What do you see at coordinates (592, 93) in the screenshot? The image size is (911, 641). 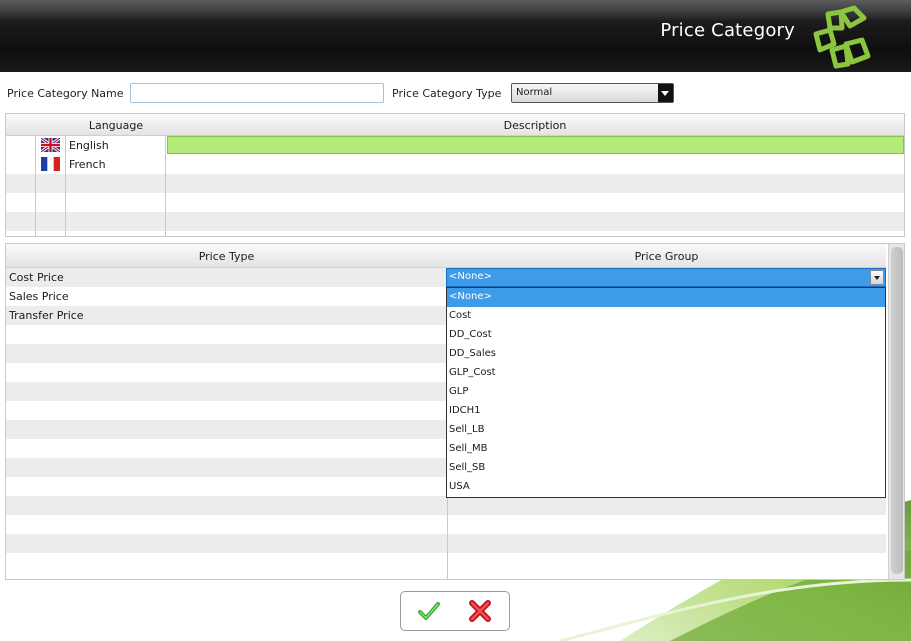 I see `price-category-type-select: Normal` at bounding box center [592, 93].